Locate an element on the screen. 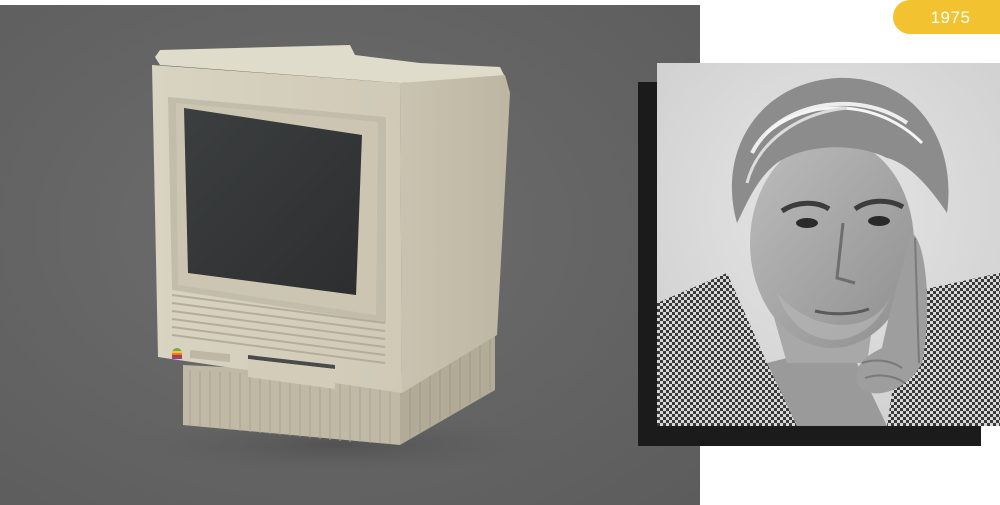  year-label: 1975 is located at coordinates (950, 17).